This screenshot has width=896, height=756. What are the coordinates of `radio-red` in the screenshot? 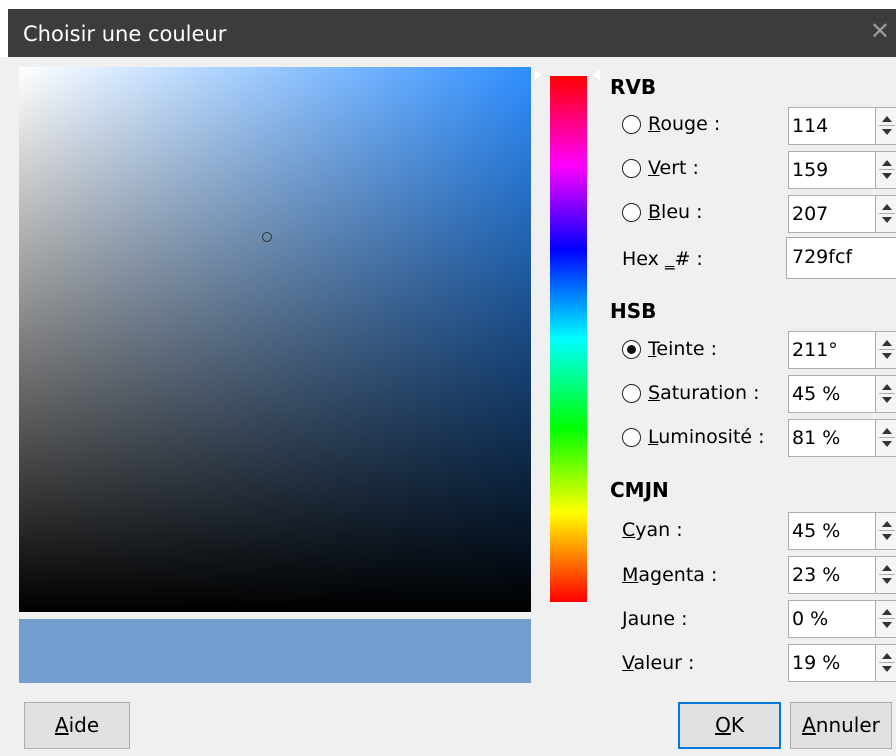 It's located at (631, 124).